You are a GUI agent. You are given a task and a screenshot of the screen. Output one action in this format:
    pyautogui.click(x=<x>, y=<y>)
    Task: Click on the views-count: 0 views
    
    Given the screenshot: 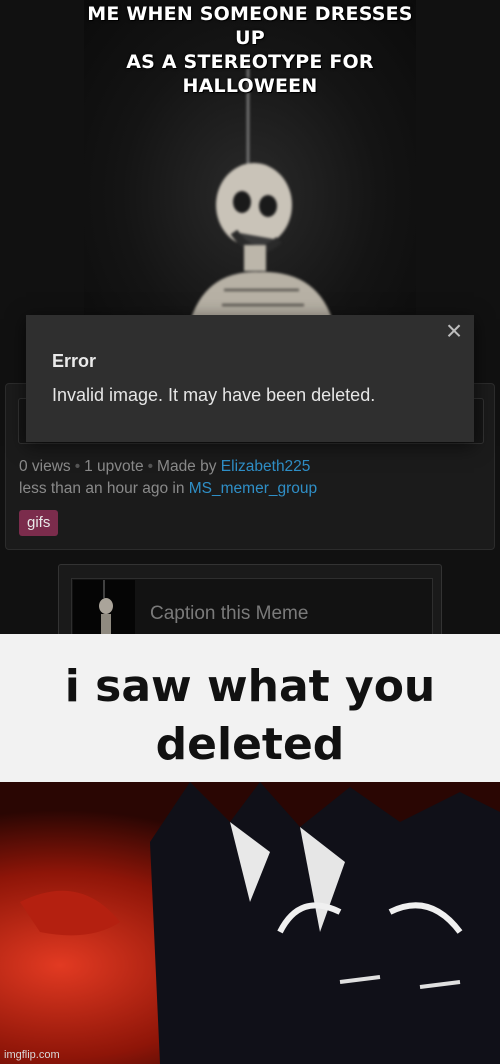 What is the action you would take?
    pyautogui.click(x=45, y=466)
    